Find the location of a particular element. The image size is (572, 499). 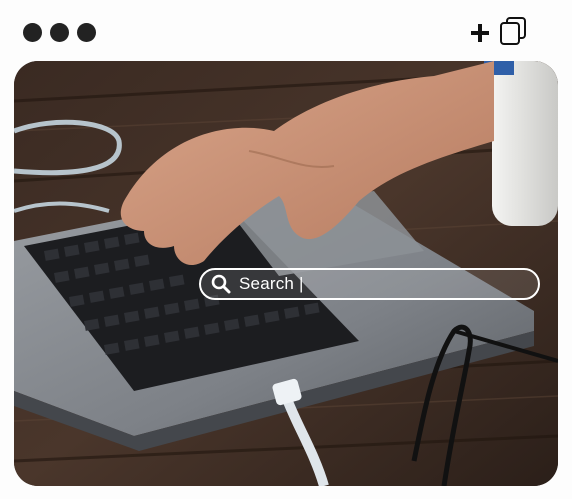

new-tab-button is located at coordinates (480, 33).